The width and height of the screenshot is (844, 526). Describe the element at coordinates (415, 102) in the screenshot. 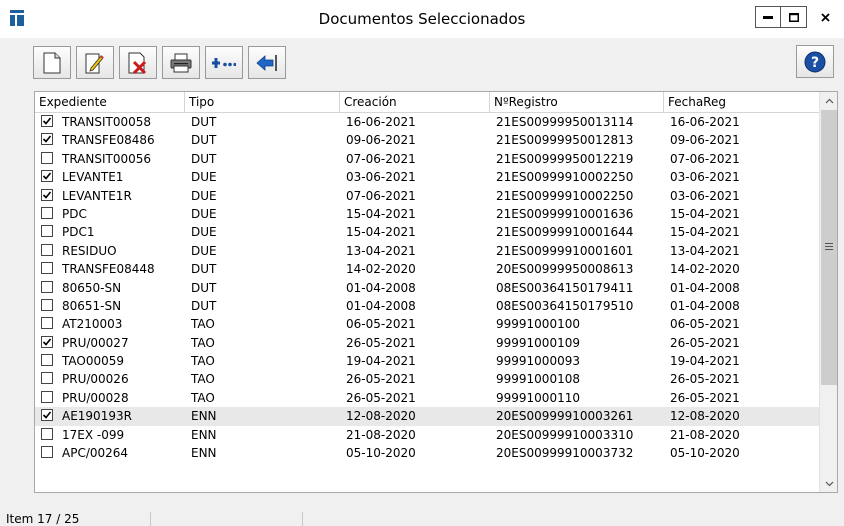

I see `column-header-creacion: Creación` at that location.